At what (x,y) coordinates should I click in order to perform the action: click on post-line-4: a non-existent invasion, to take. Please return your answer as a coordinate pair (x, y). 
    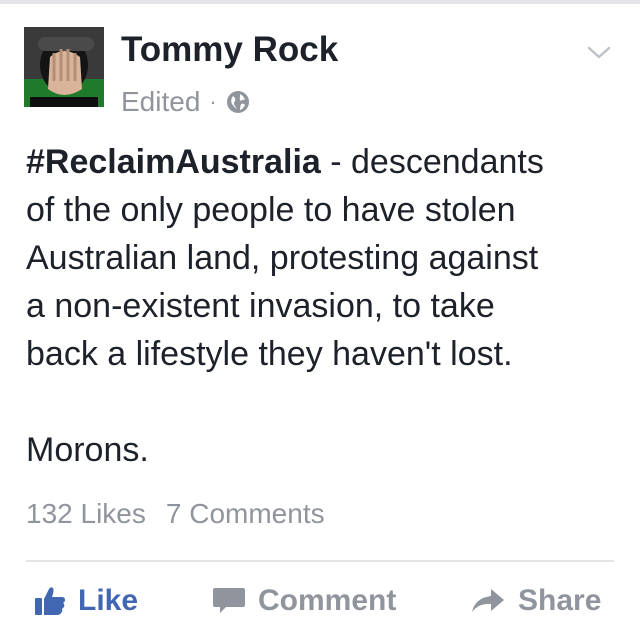
    Looking at the image, I should click on (260, 306).